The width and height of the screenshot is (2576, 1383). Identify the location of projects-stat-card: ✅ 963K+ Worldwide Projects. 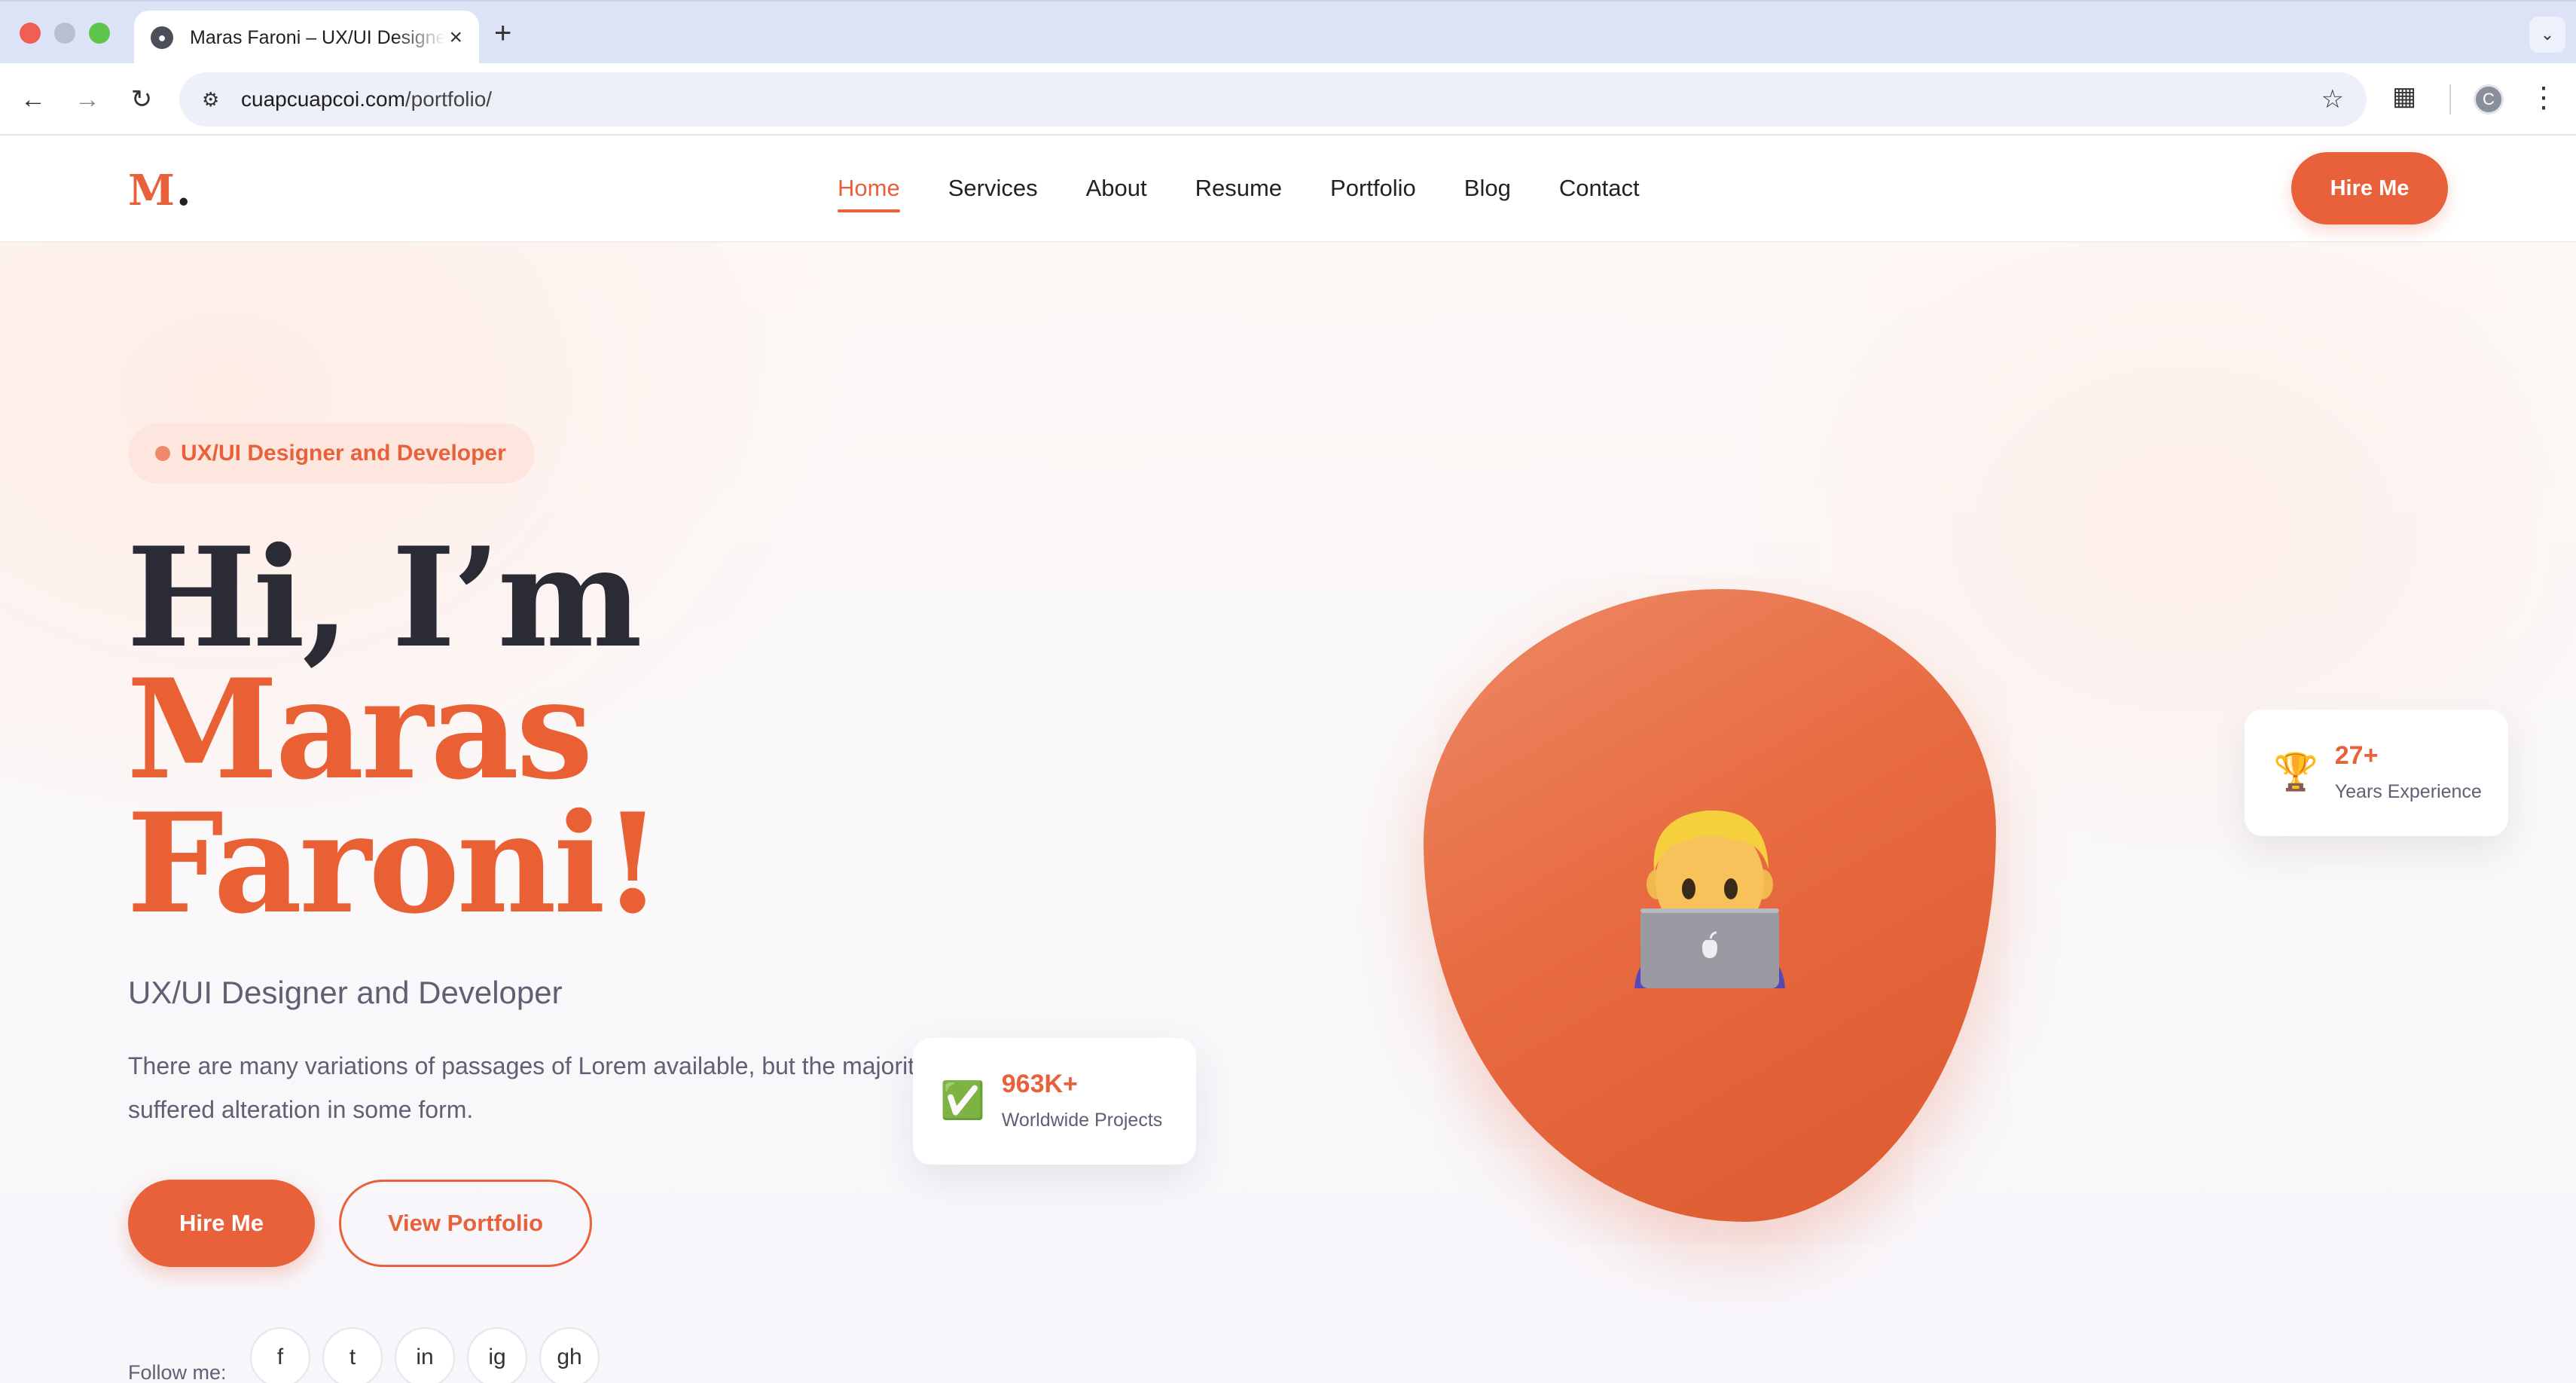
(1054, 1101).